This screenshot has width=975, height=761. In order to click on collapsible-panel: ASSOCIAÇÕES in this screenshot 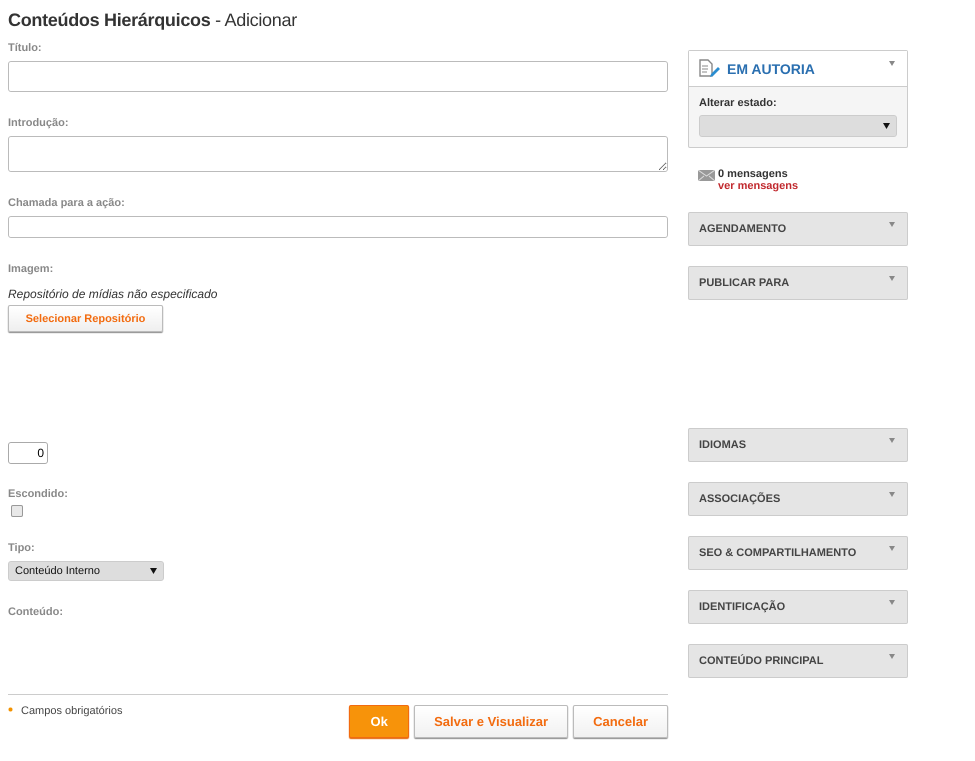, I will do `click(798, 499)`.